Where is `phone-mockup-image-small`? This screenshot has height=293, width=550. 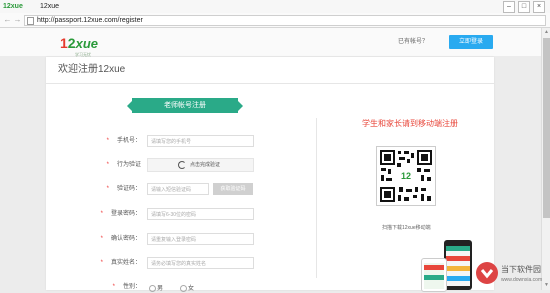
phone-mockup-image-small is located at coordinates (434, 275).